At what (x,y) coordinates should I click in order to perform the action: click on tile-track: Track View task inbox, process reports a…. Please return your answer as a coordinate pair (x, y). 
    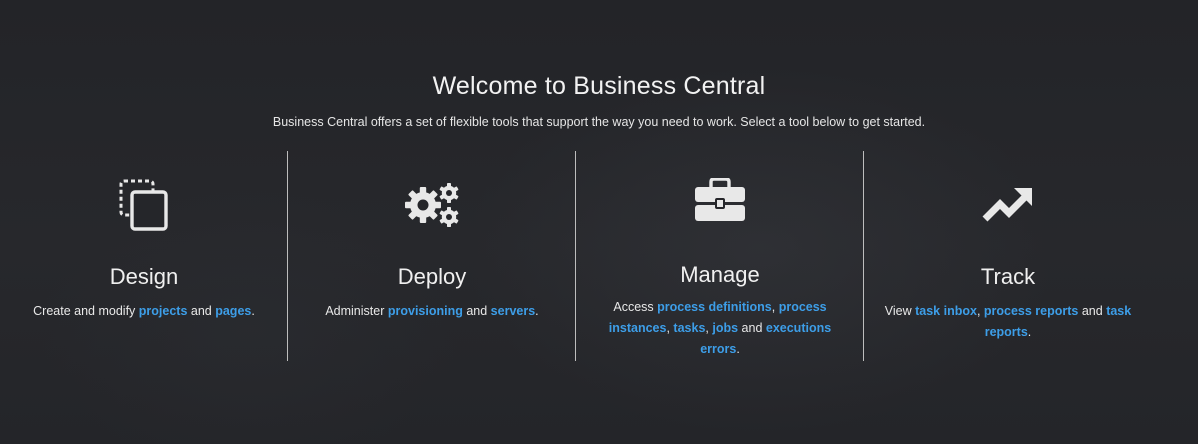
    Looking at the image, I should click on (1008, 256).